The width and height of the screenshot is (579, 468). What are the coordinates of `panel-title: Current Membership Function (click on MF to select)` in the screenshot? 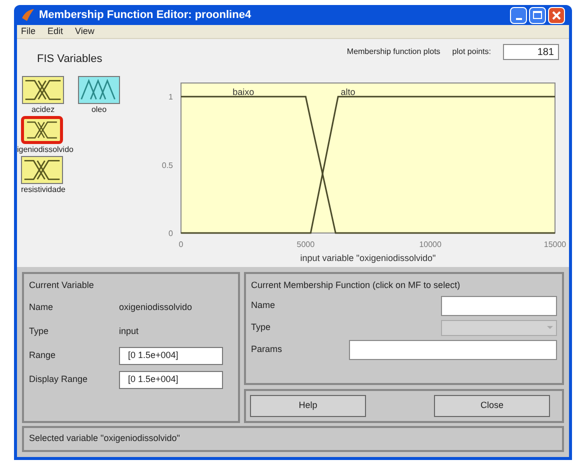 It's located at (356, 285).